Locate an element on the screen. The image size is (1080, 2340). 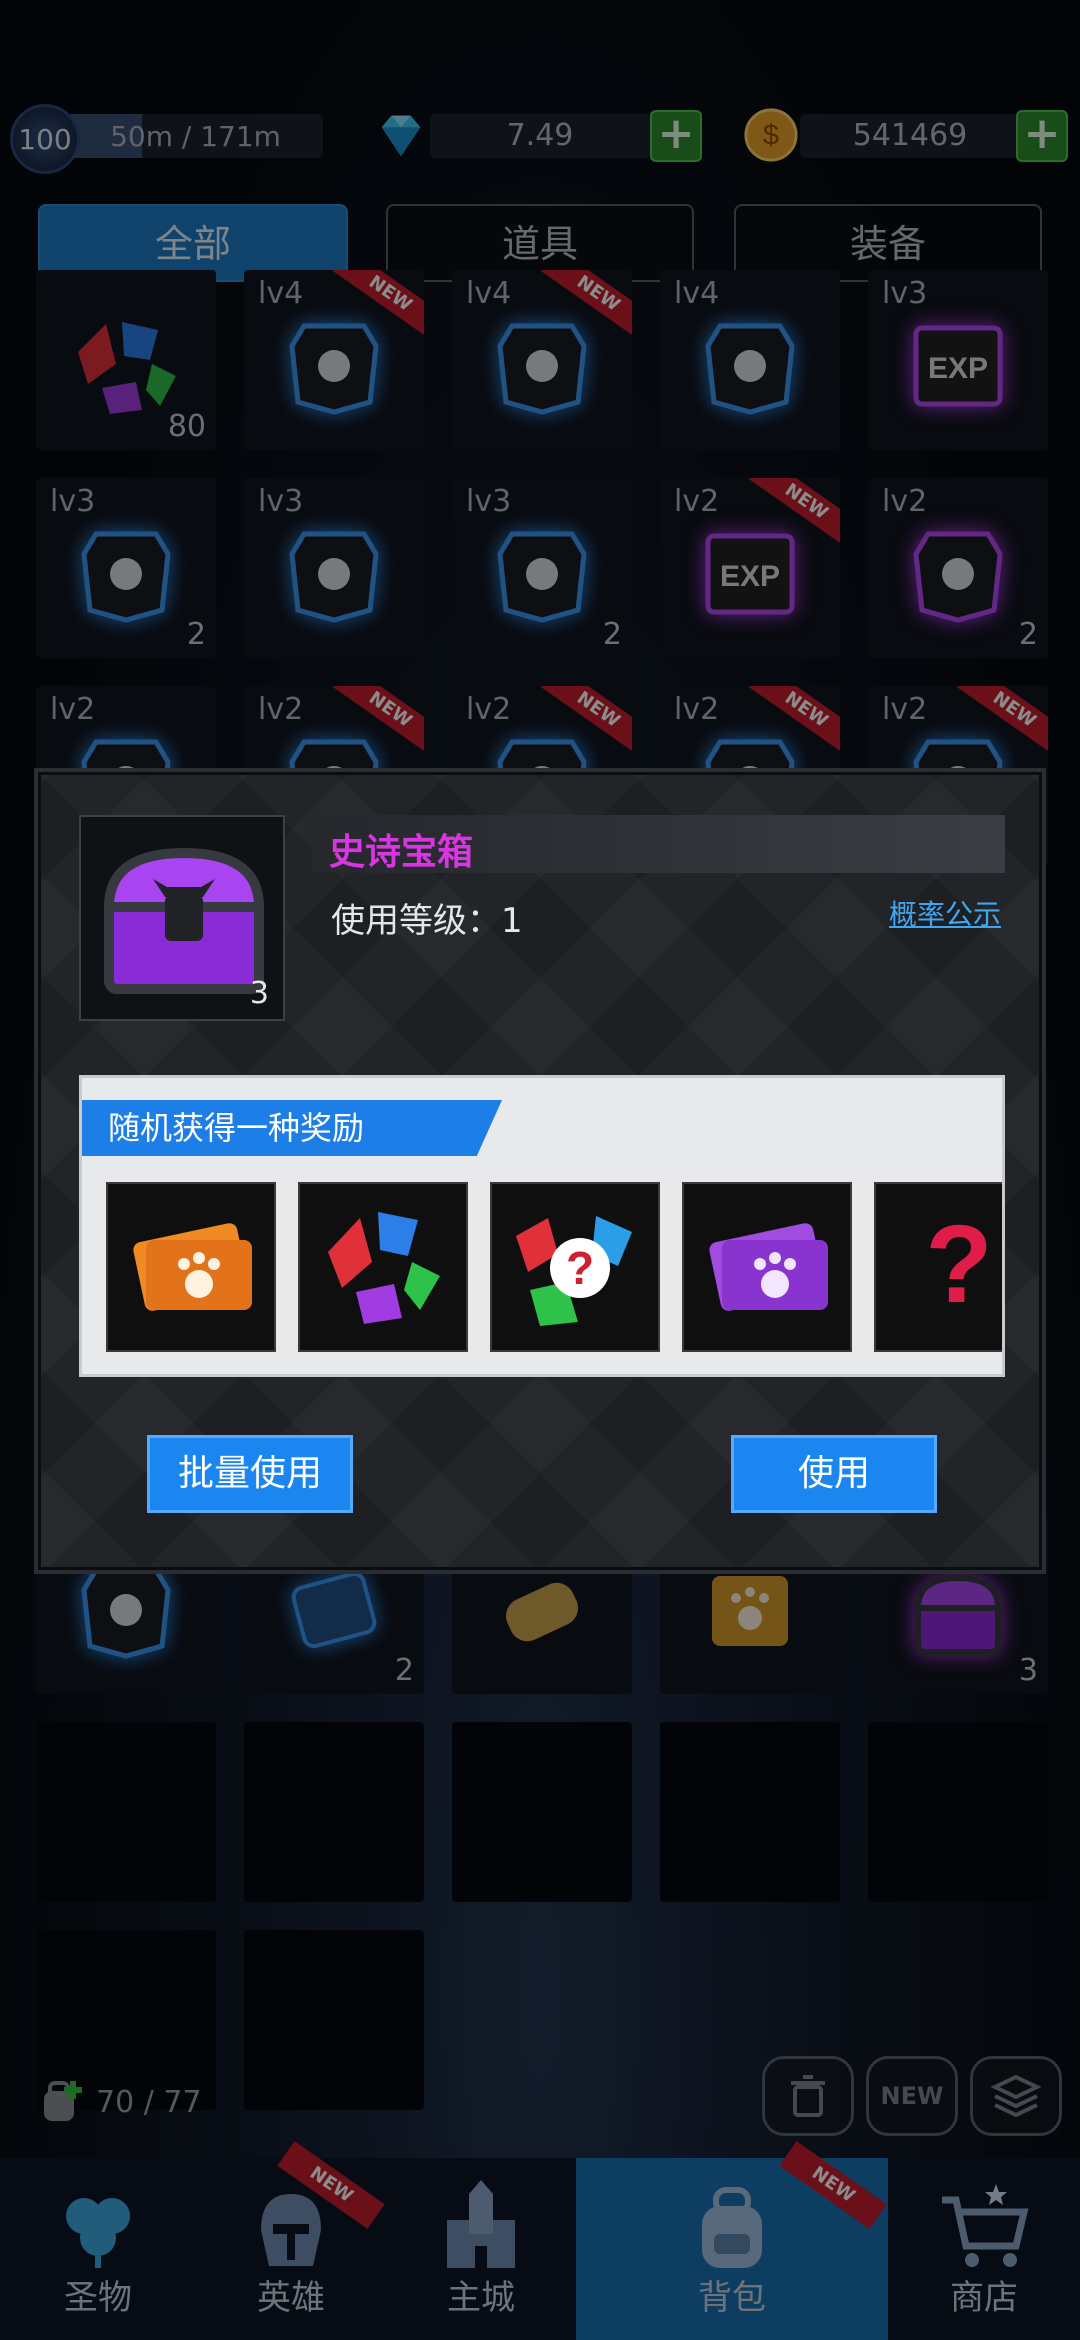
batch-use-button: 批量使用 is located at coordinates (250, 1474).